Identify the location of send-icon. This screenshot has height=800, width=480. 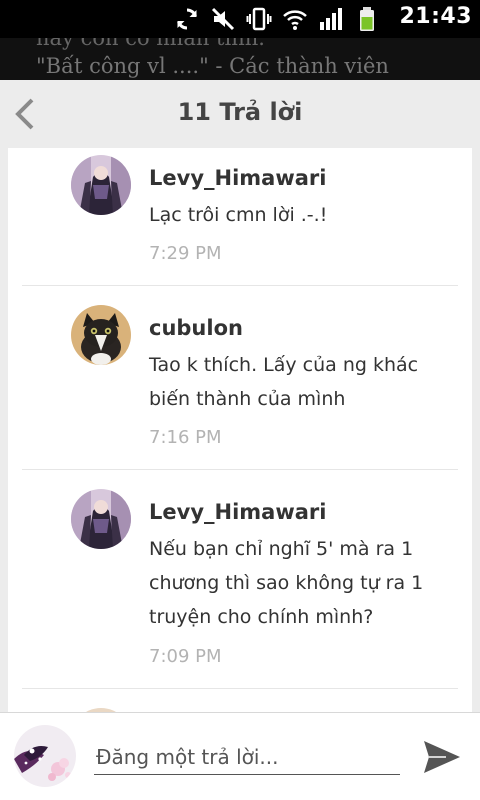
(442, 757).